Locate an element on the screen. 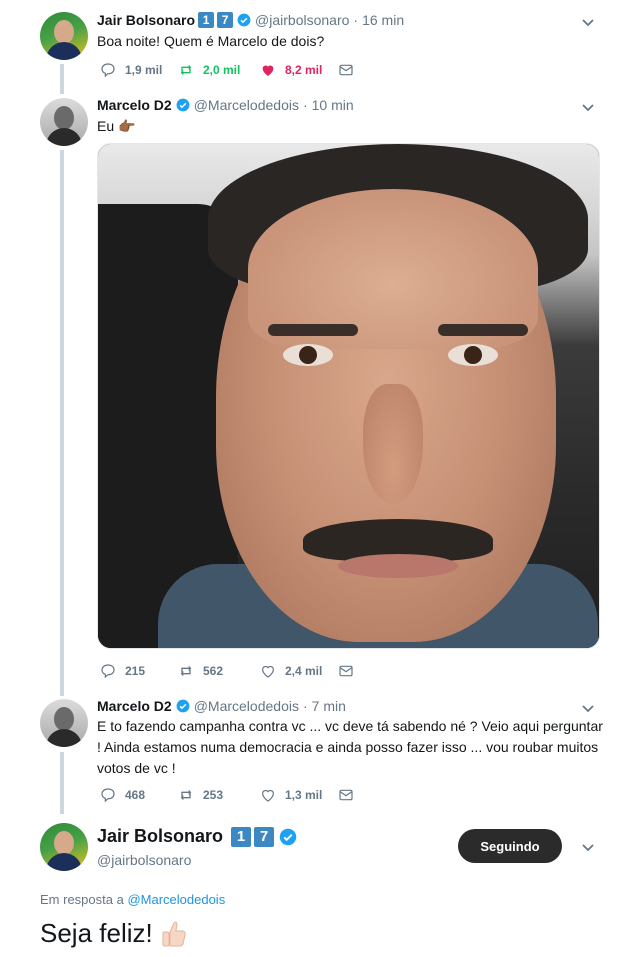 Image resolution: width=636 pixels, height=957 pixels. retweet-button: 2,0 mil is located at coordinates (219, 70).